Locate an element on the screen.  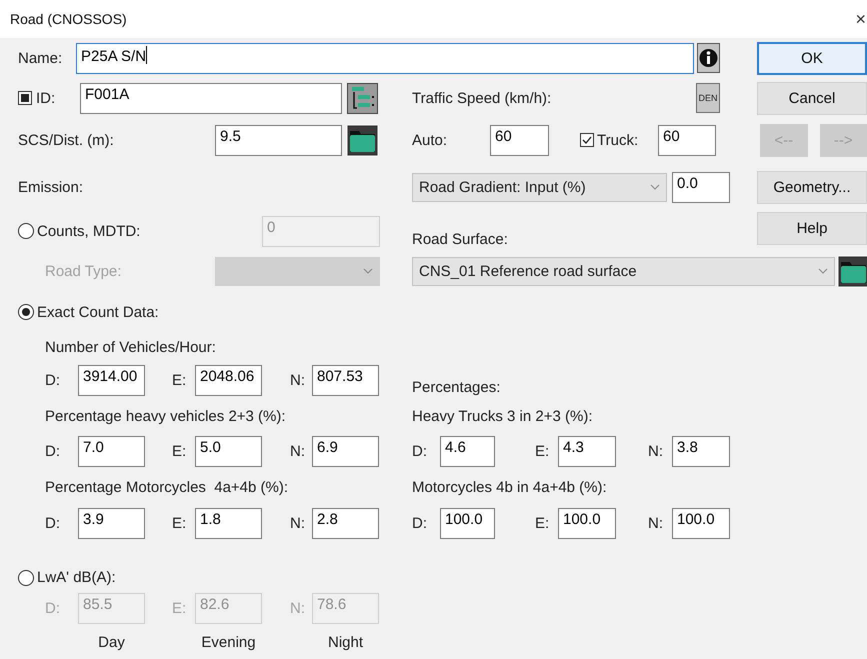
name-field: P25A S/N is located at coordinates (385, 58).